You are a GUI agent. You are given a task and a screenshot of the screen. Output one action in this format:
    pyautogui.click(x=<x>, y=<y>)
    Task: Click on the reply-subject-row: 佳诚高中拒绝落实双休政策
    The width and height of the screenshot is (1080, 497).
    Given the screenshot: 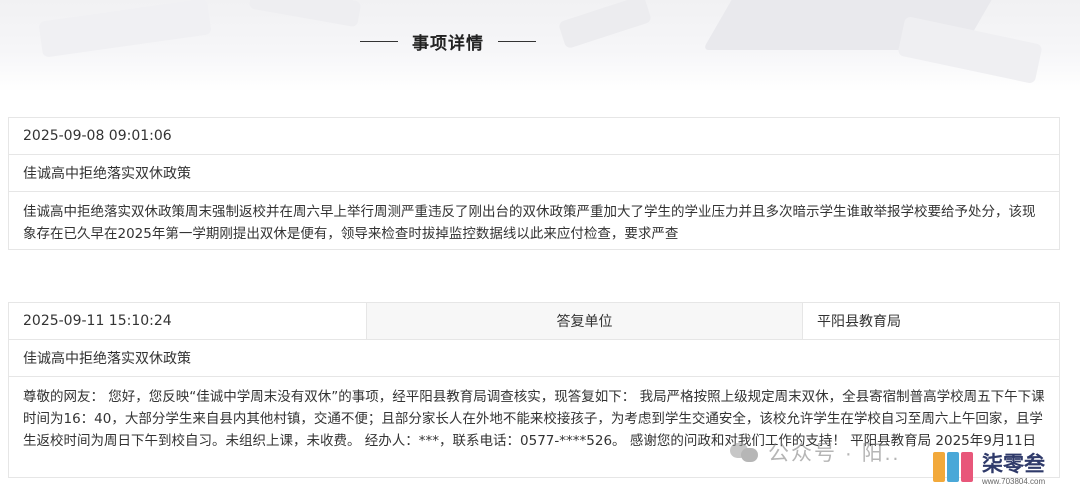 What is the action you would take?
    pyautogui.click(x=534, y=358)
    